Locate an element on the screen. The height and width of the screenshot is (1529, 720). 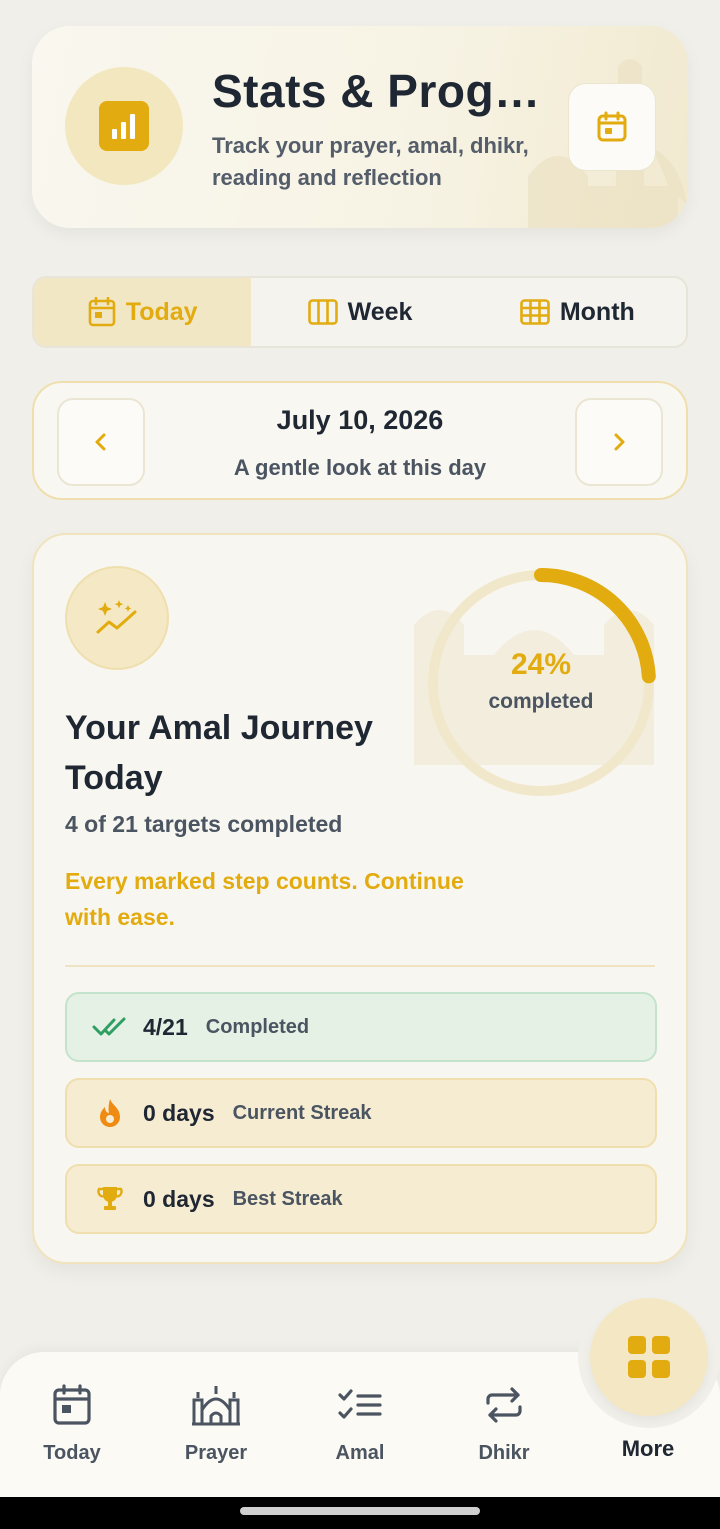
tab-week: Week is located at coordinates (359, 312).